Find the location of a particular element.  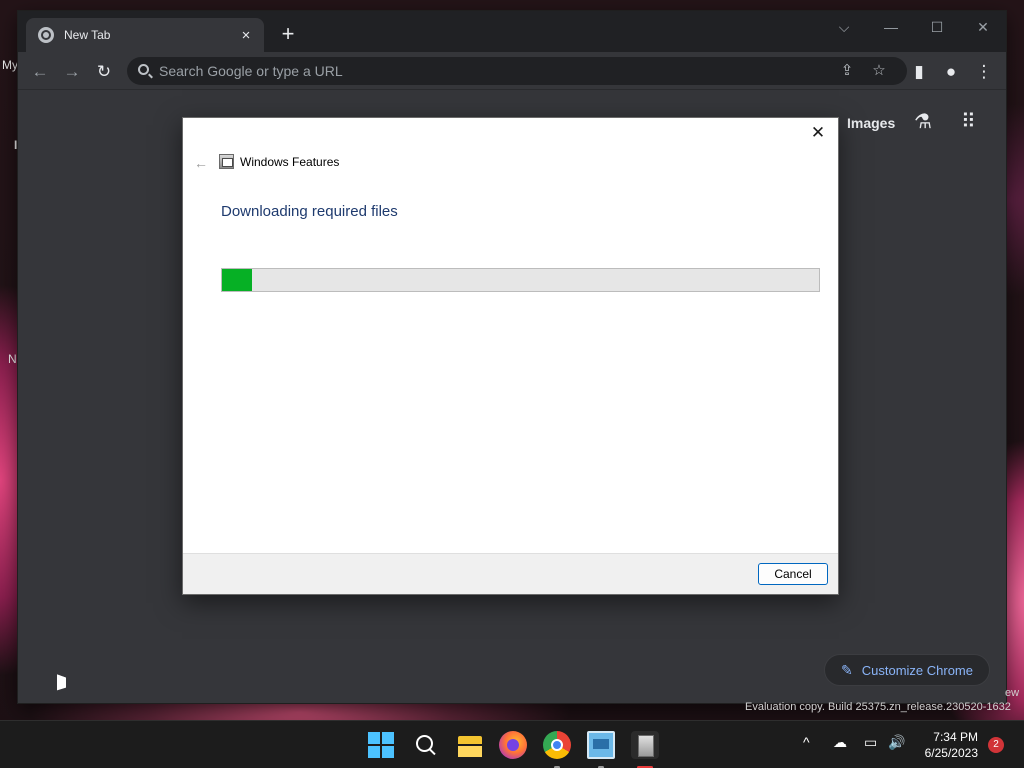

share-icon: ⇪ is located at coordinates (847, 71).